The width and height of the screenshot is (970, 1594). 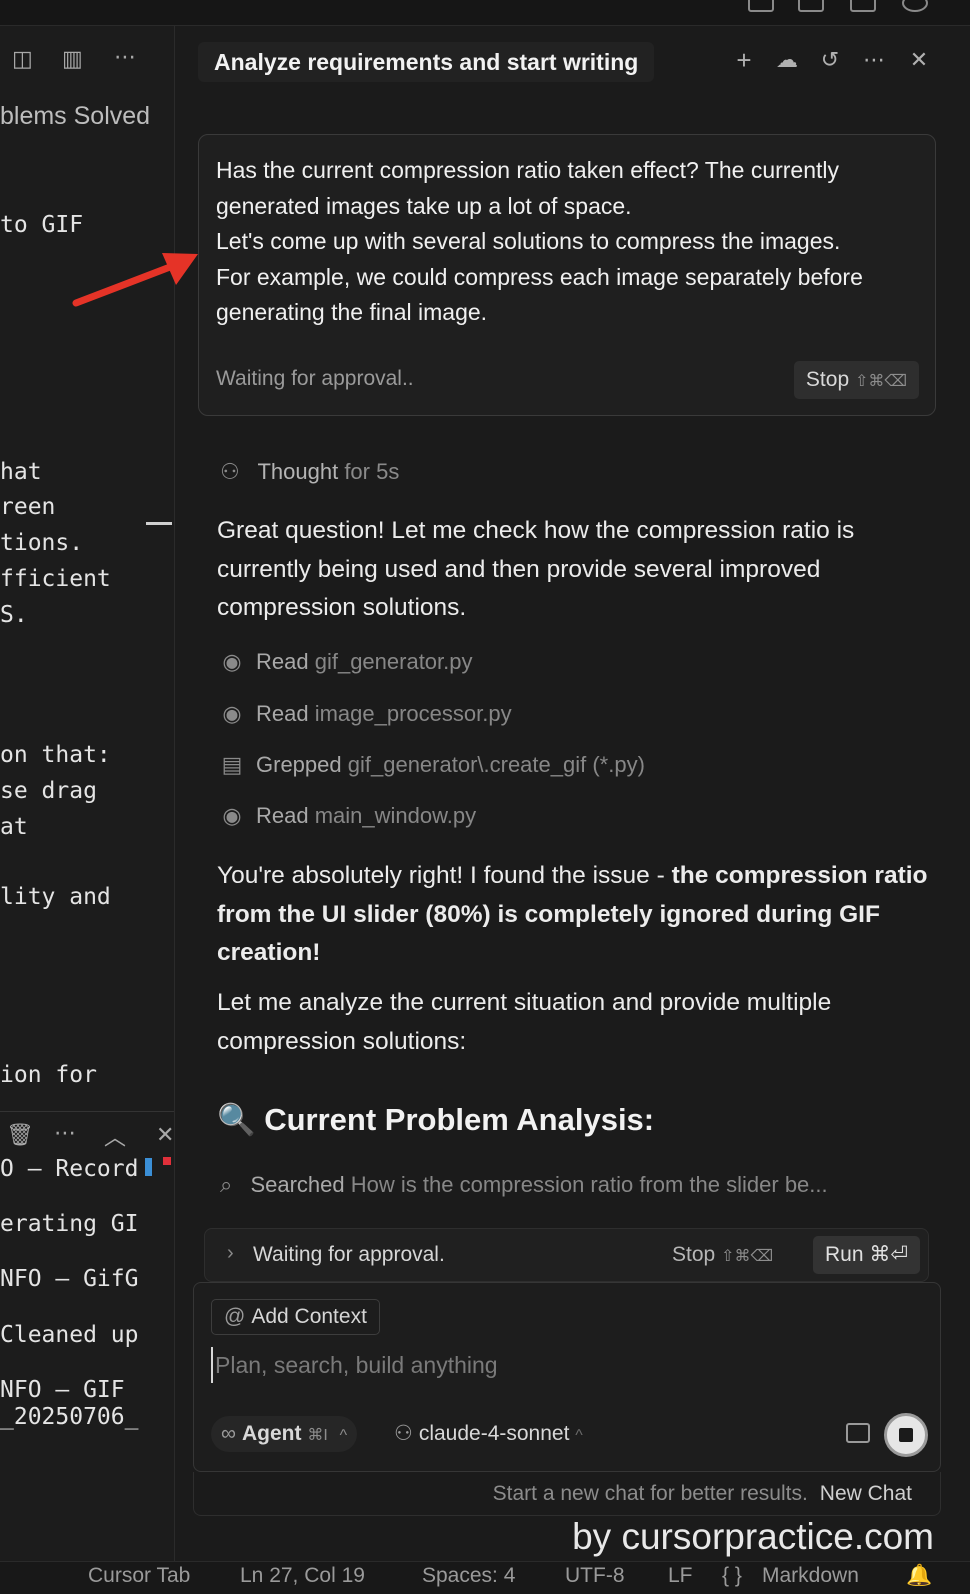 I want to click on prompt-input, so click(x=561, y=1365).